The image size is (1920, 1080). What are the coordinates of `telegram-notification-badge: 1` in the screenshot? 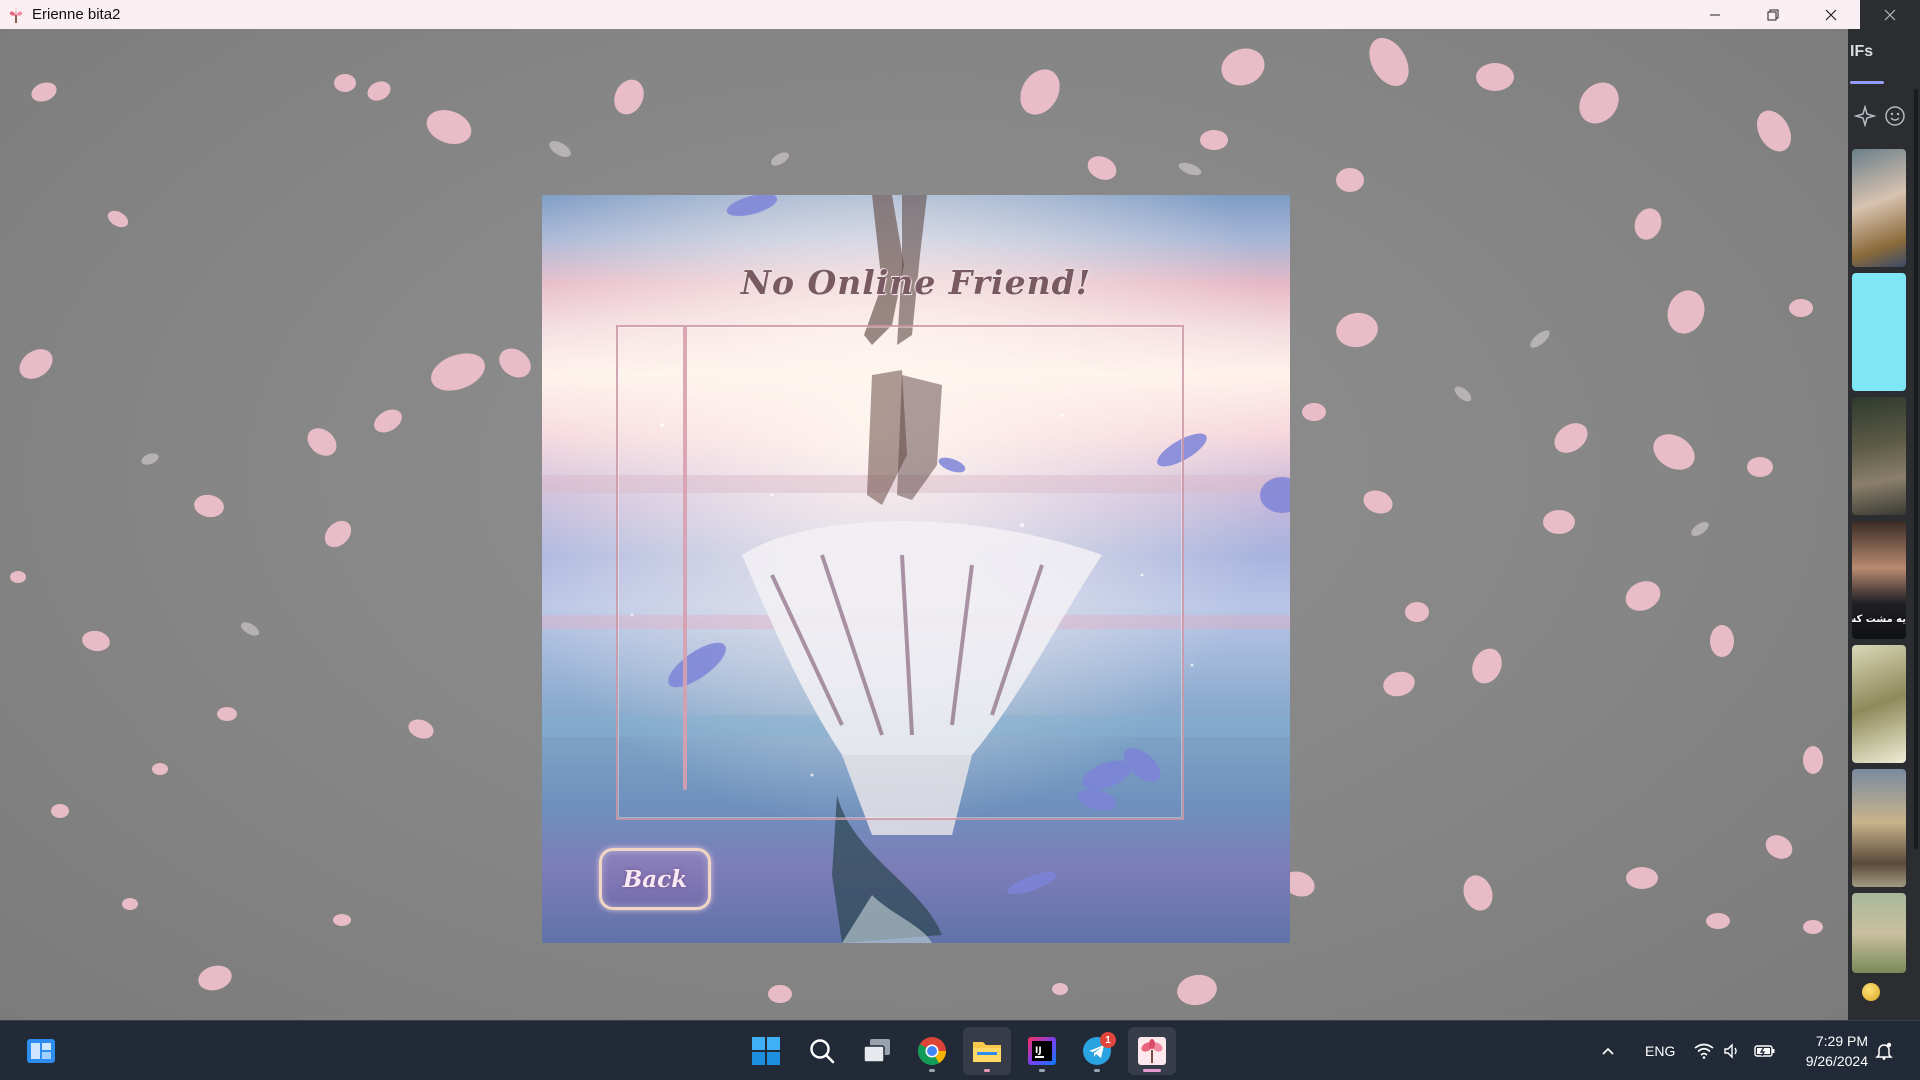 It's located at (1108, 1040).